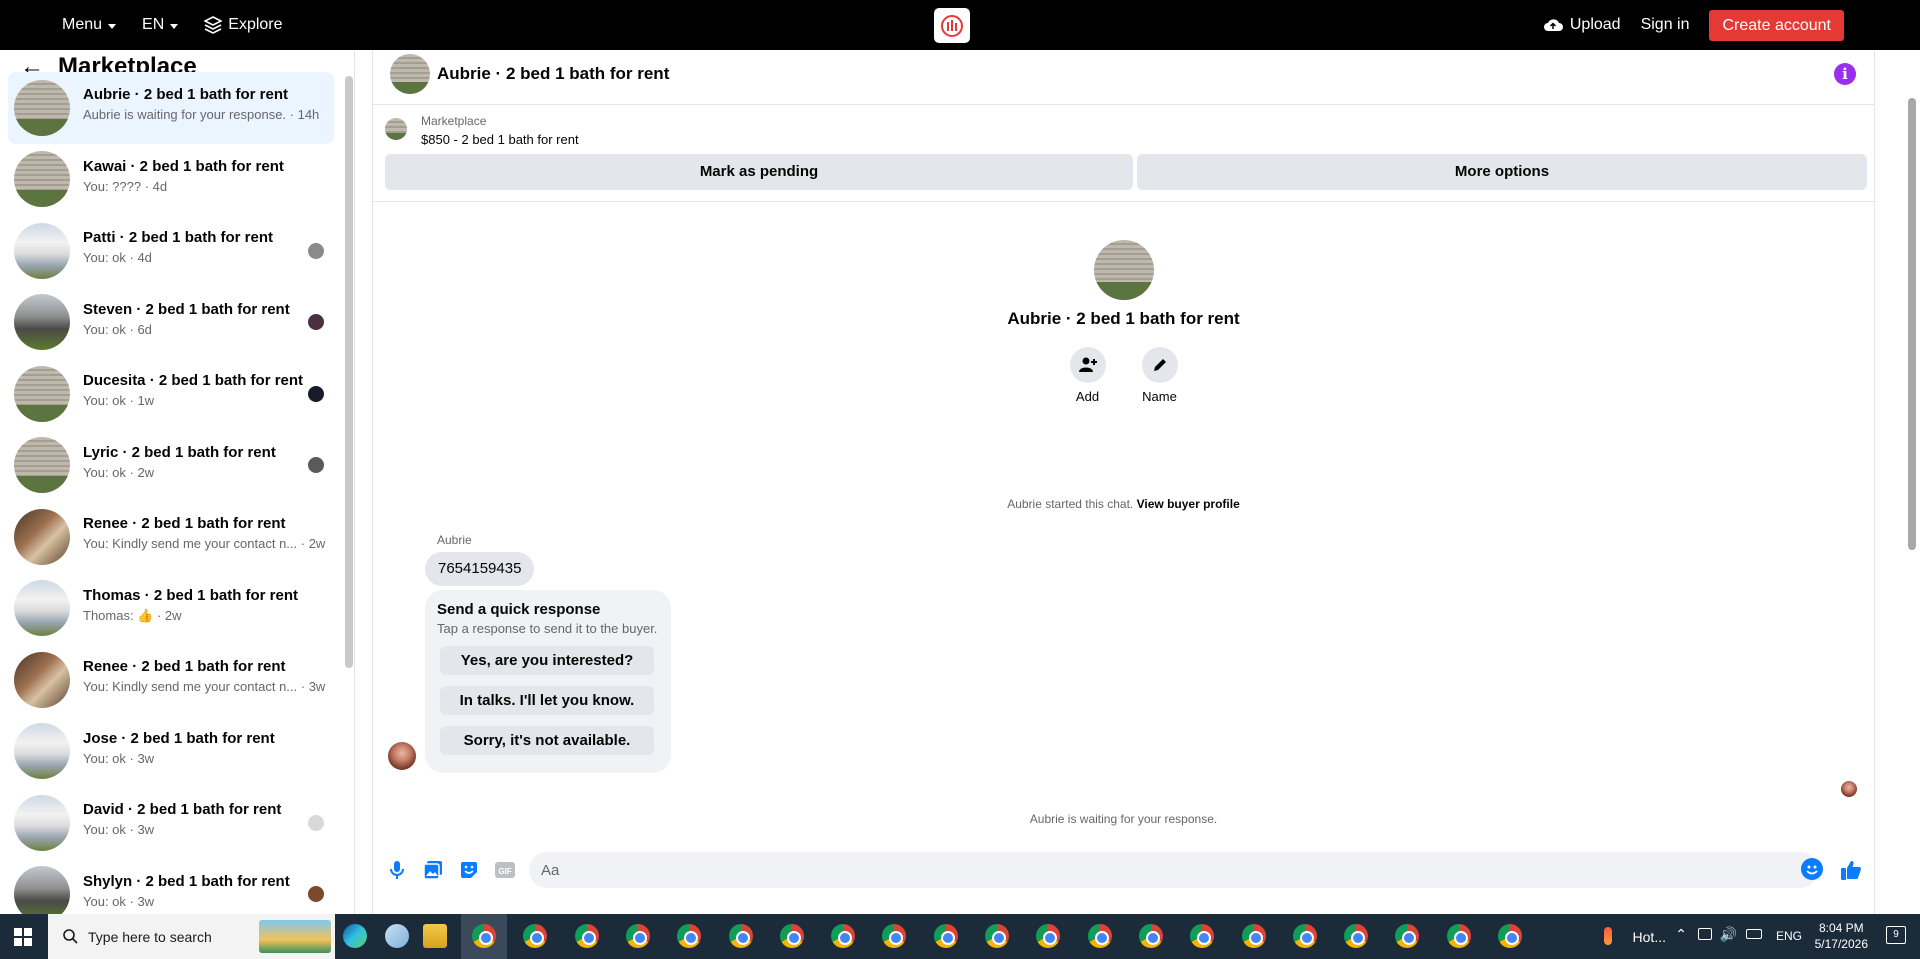 This screenshot has width=1920, height=959. What do you see at coordinates (1841, 928) in the screenshot?
I see `clock-time: 8:04 PM` at bounding box center [1841, 928].